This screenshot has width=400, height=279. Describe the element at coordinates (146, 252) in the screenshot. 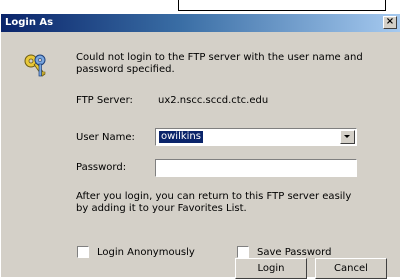

I see `login-anonymously-label: Login Anonymously` at that location.